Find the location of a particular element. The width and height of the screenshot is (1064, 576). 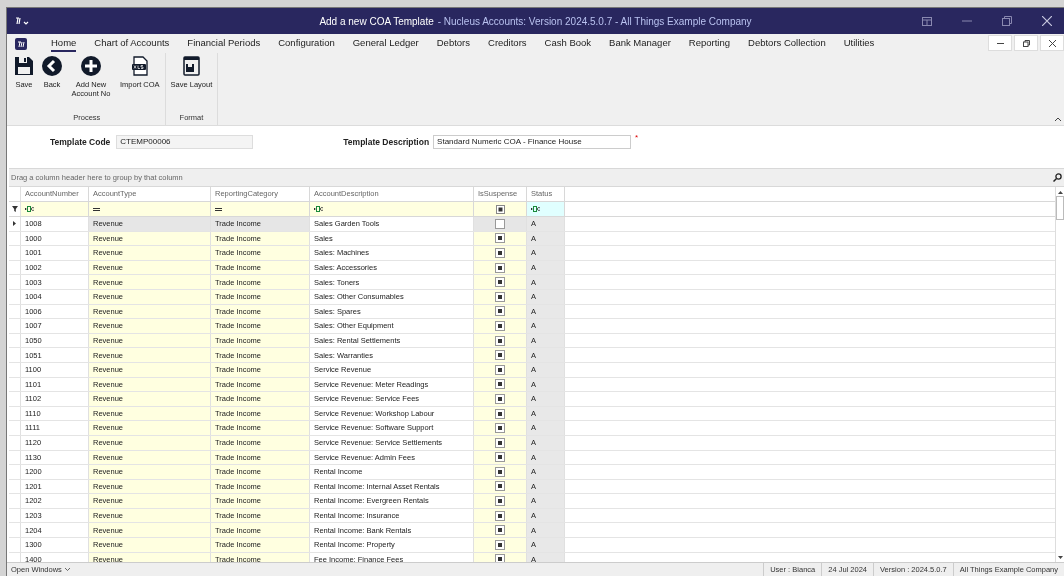

collapse-ribbon-icon is located at coordinates (1058, 119).